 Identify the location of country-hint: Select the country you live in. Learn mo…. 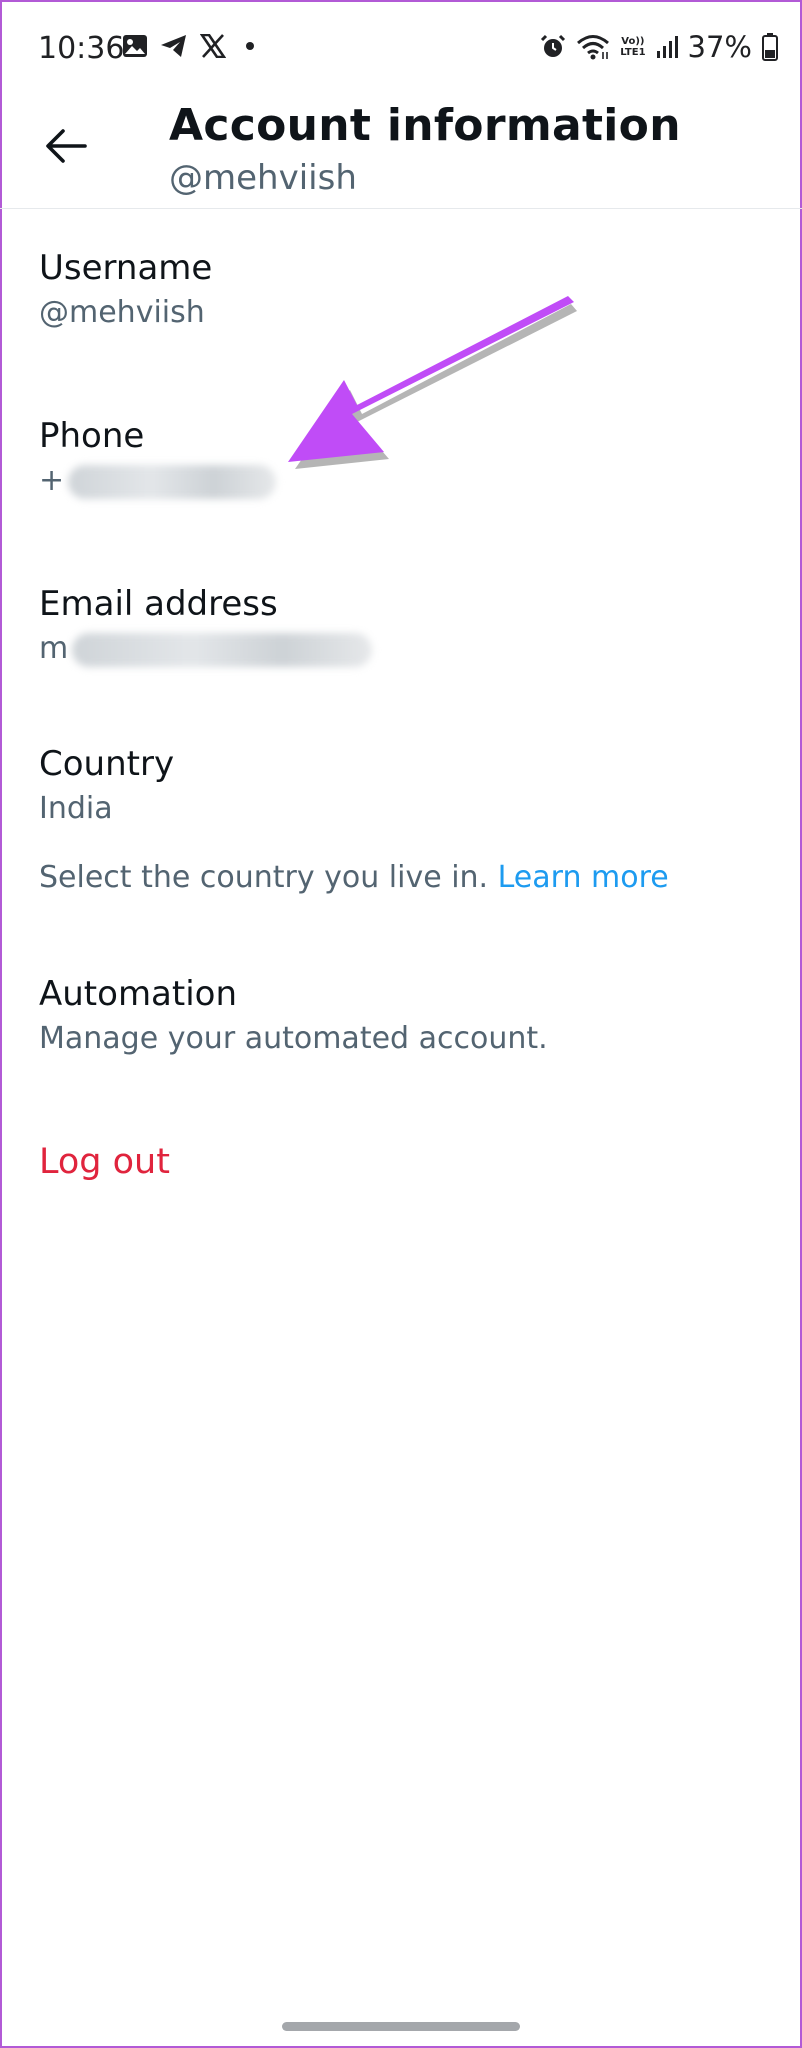
(354, 877).